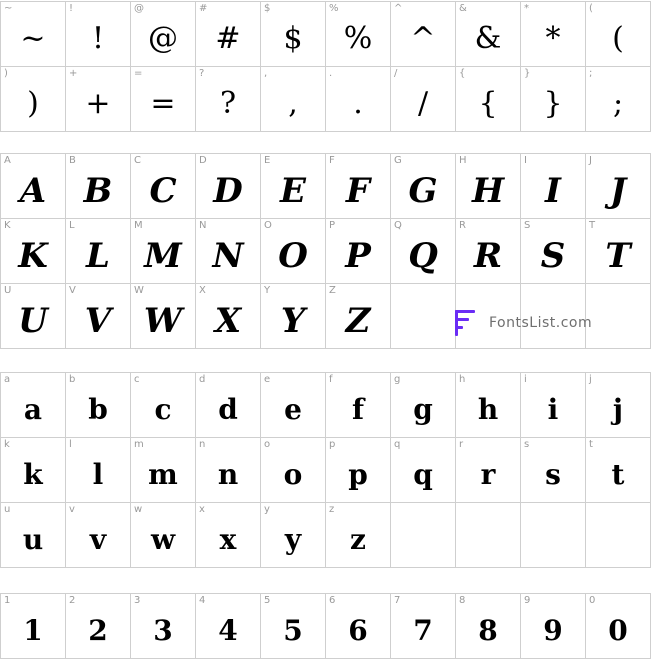  What do you see at coordinates (33, 474) in the screenshot?
I see `glyph-sample: k` at bounding box center [33, 474].